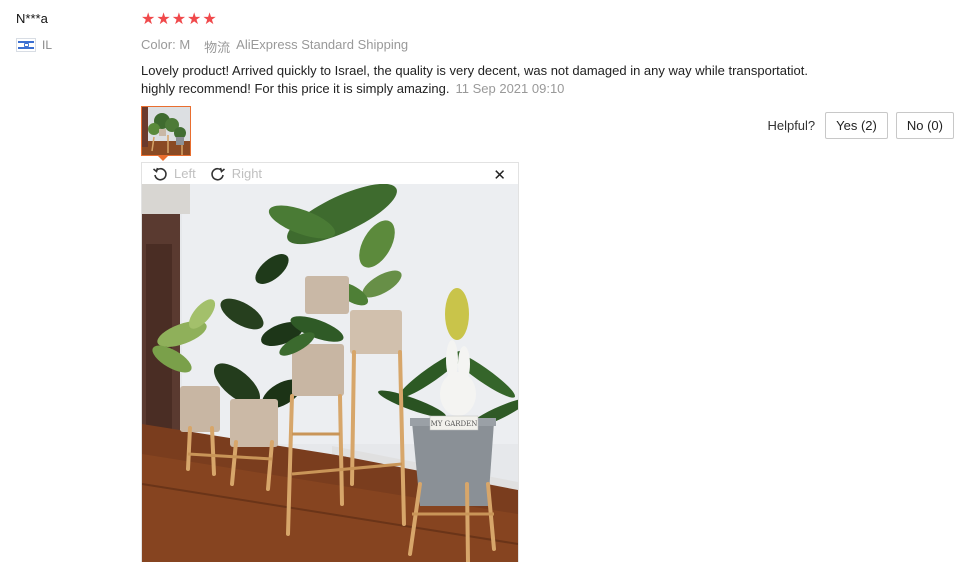  I want to click on reviewer-name: N***a, so click(32, 18).